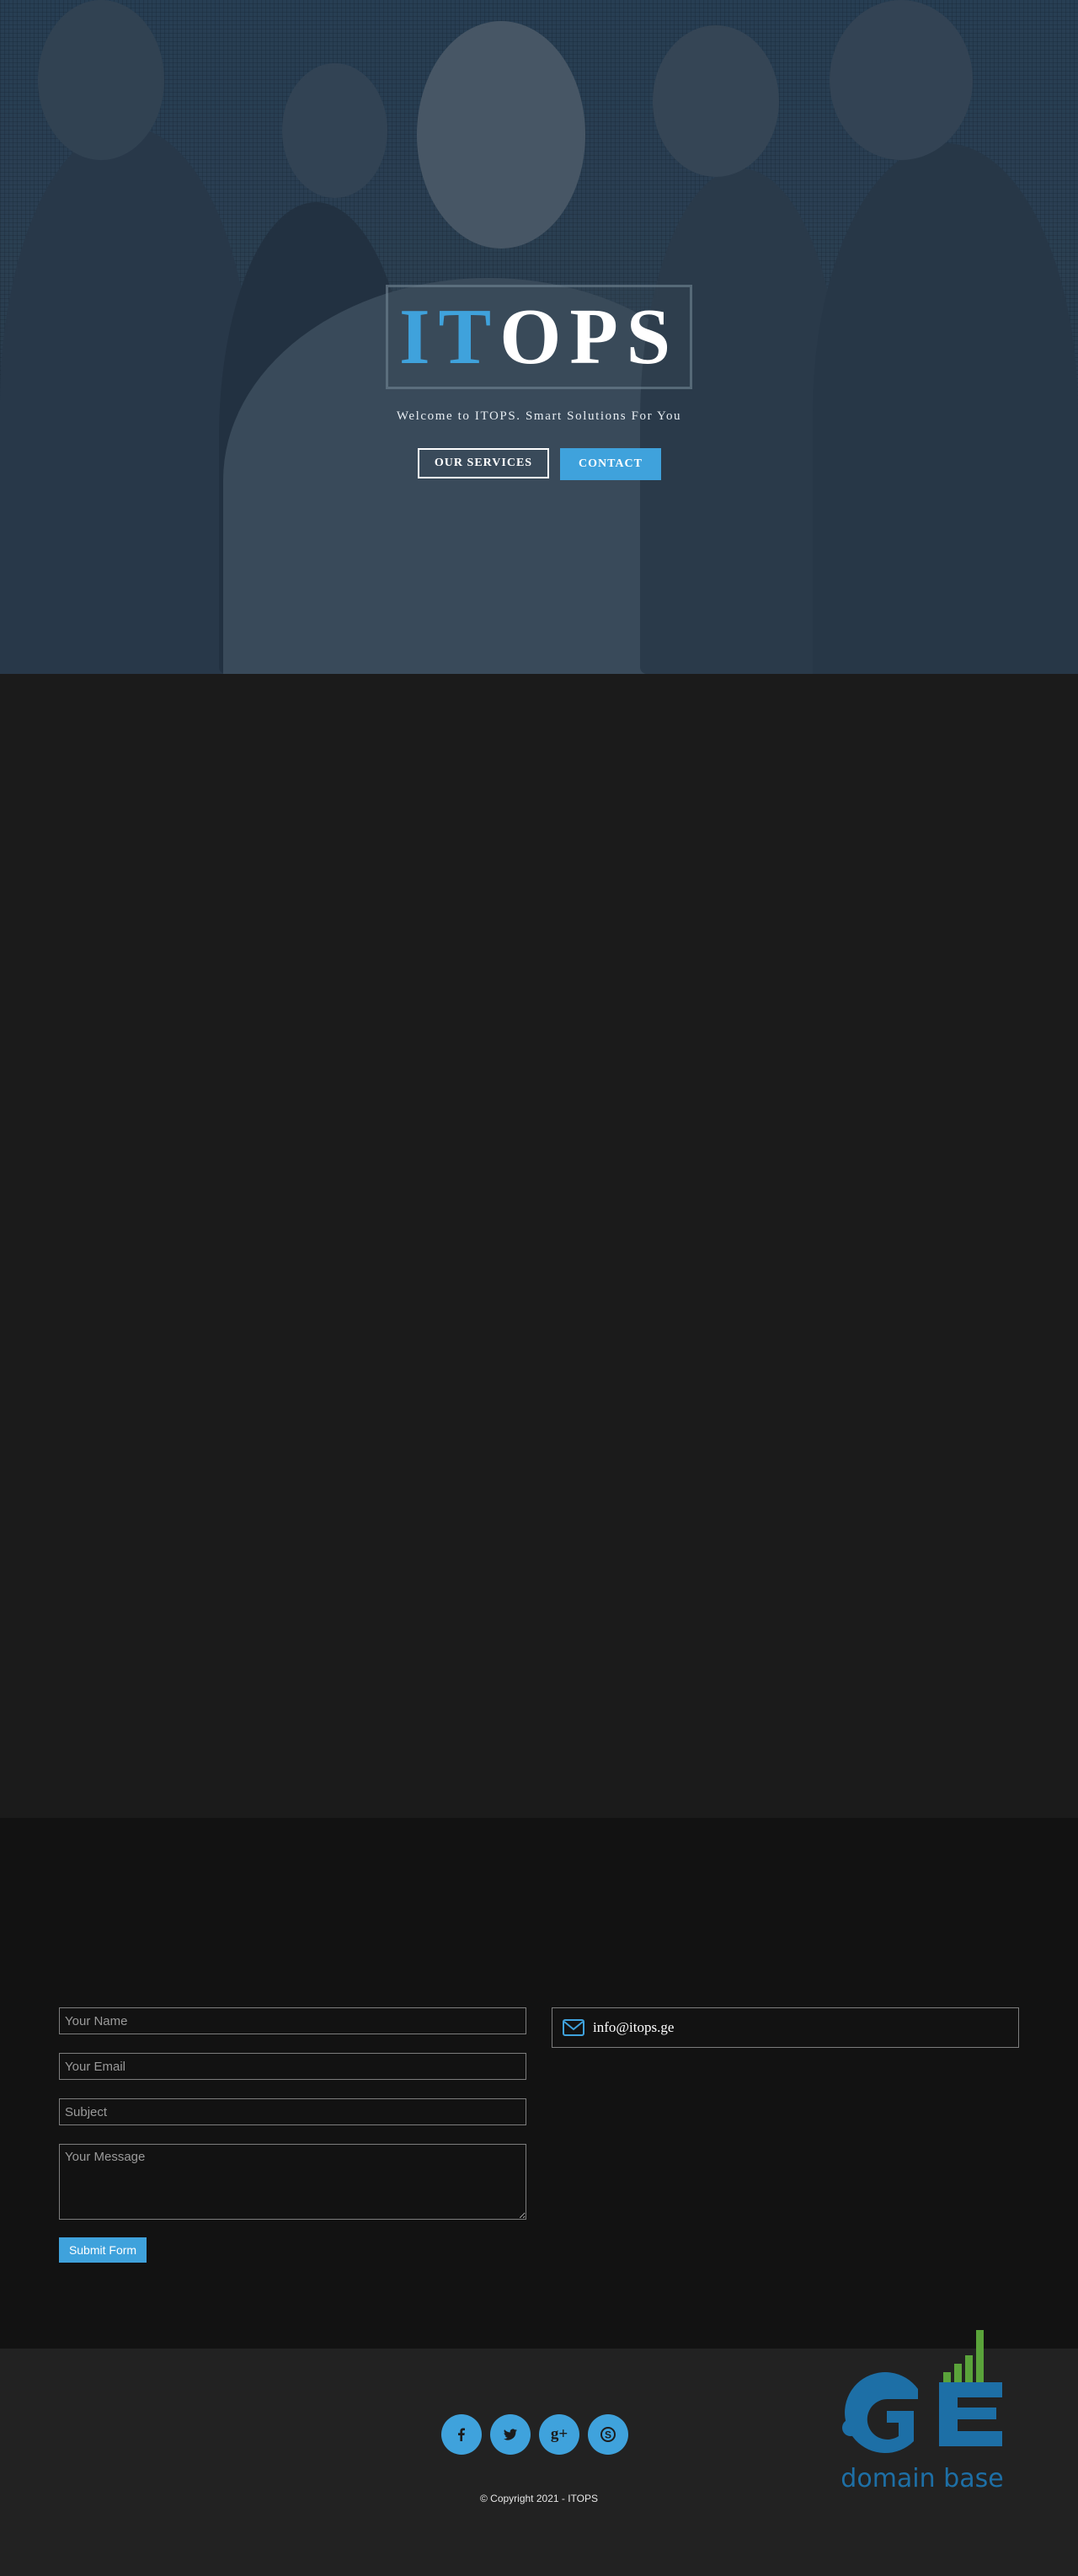 The width and height of the screenshot is (1078, 2576). I want to click on contact-info-box: info@itops.ge, so click(785, 2027).